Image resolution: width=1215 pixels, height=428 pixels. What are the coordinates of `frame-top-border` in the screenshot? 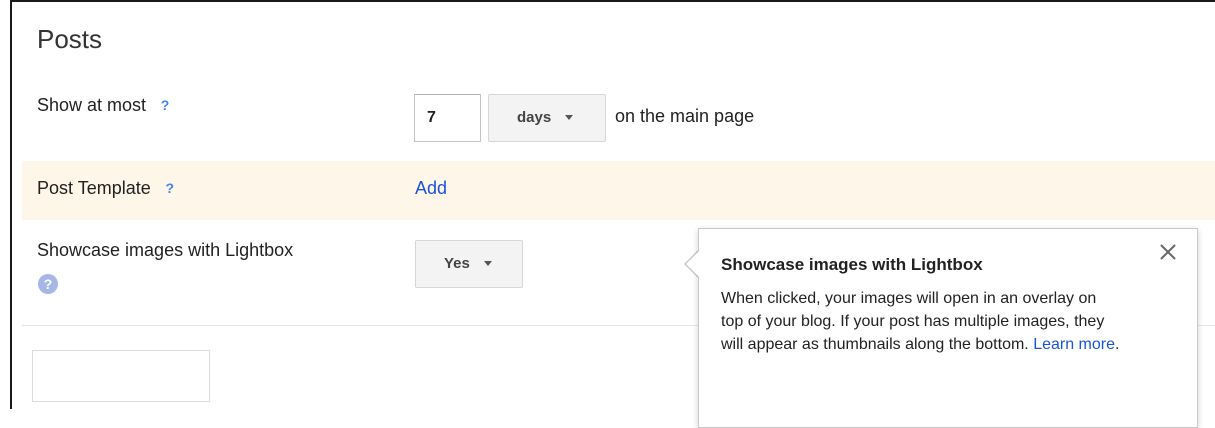 It's located at (612, 1).